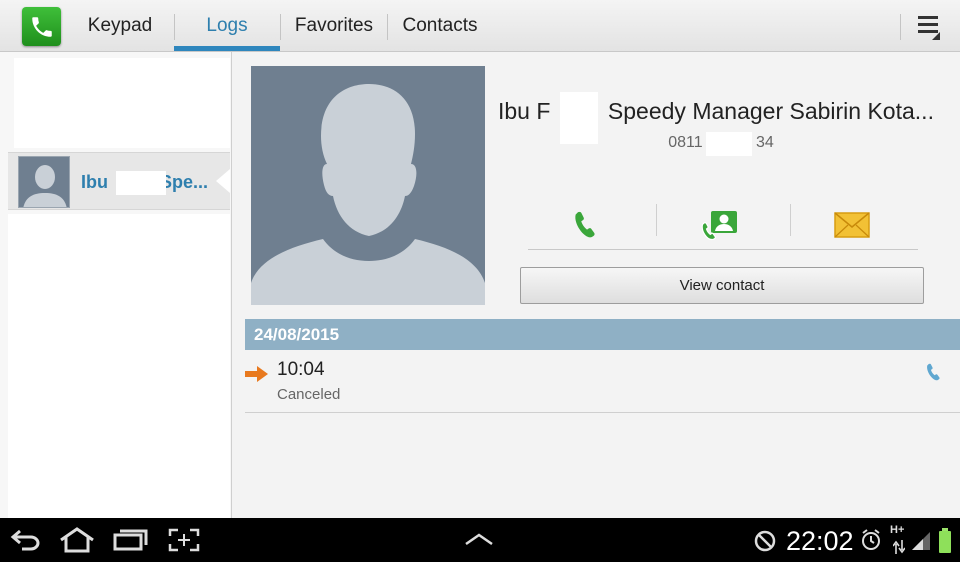  What do you see at coordinates (77, 542) in the screenshot?
I see `home-icon` at bounding box center [77, 542].